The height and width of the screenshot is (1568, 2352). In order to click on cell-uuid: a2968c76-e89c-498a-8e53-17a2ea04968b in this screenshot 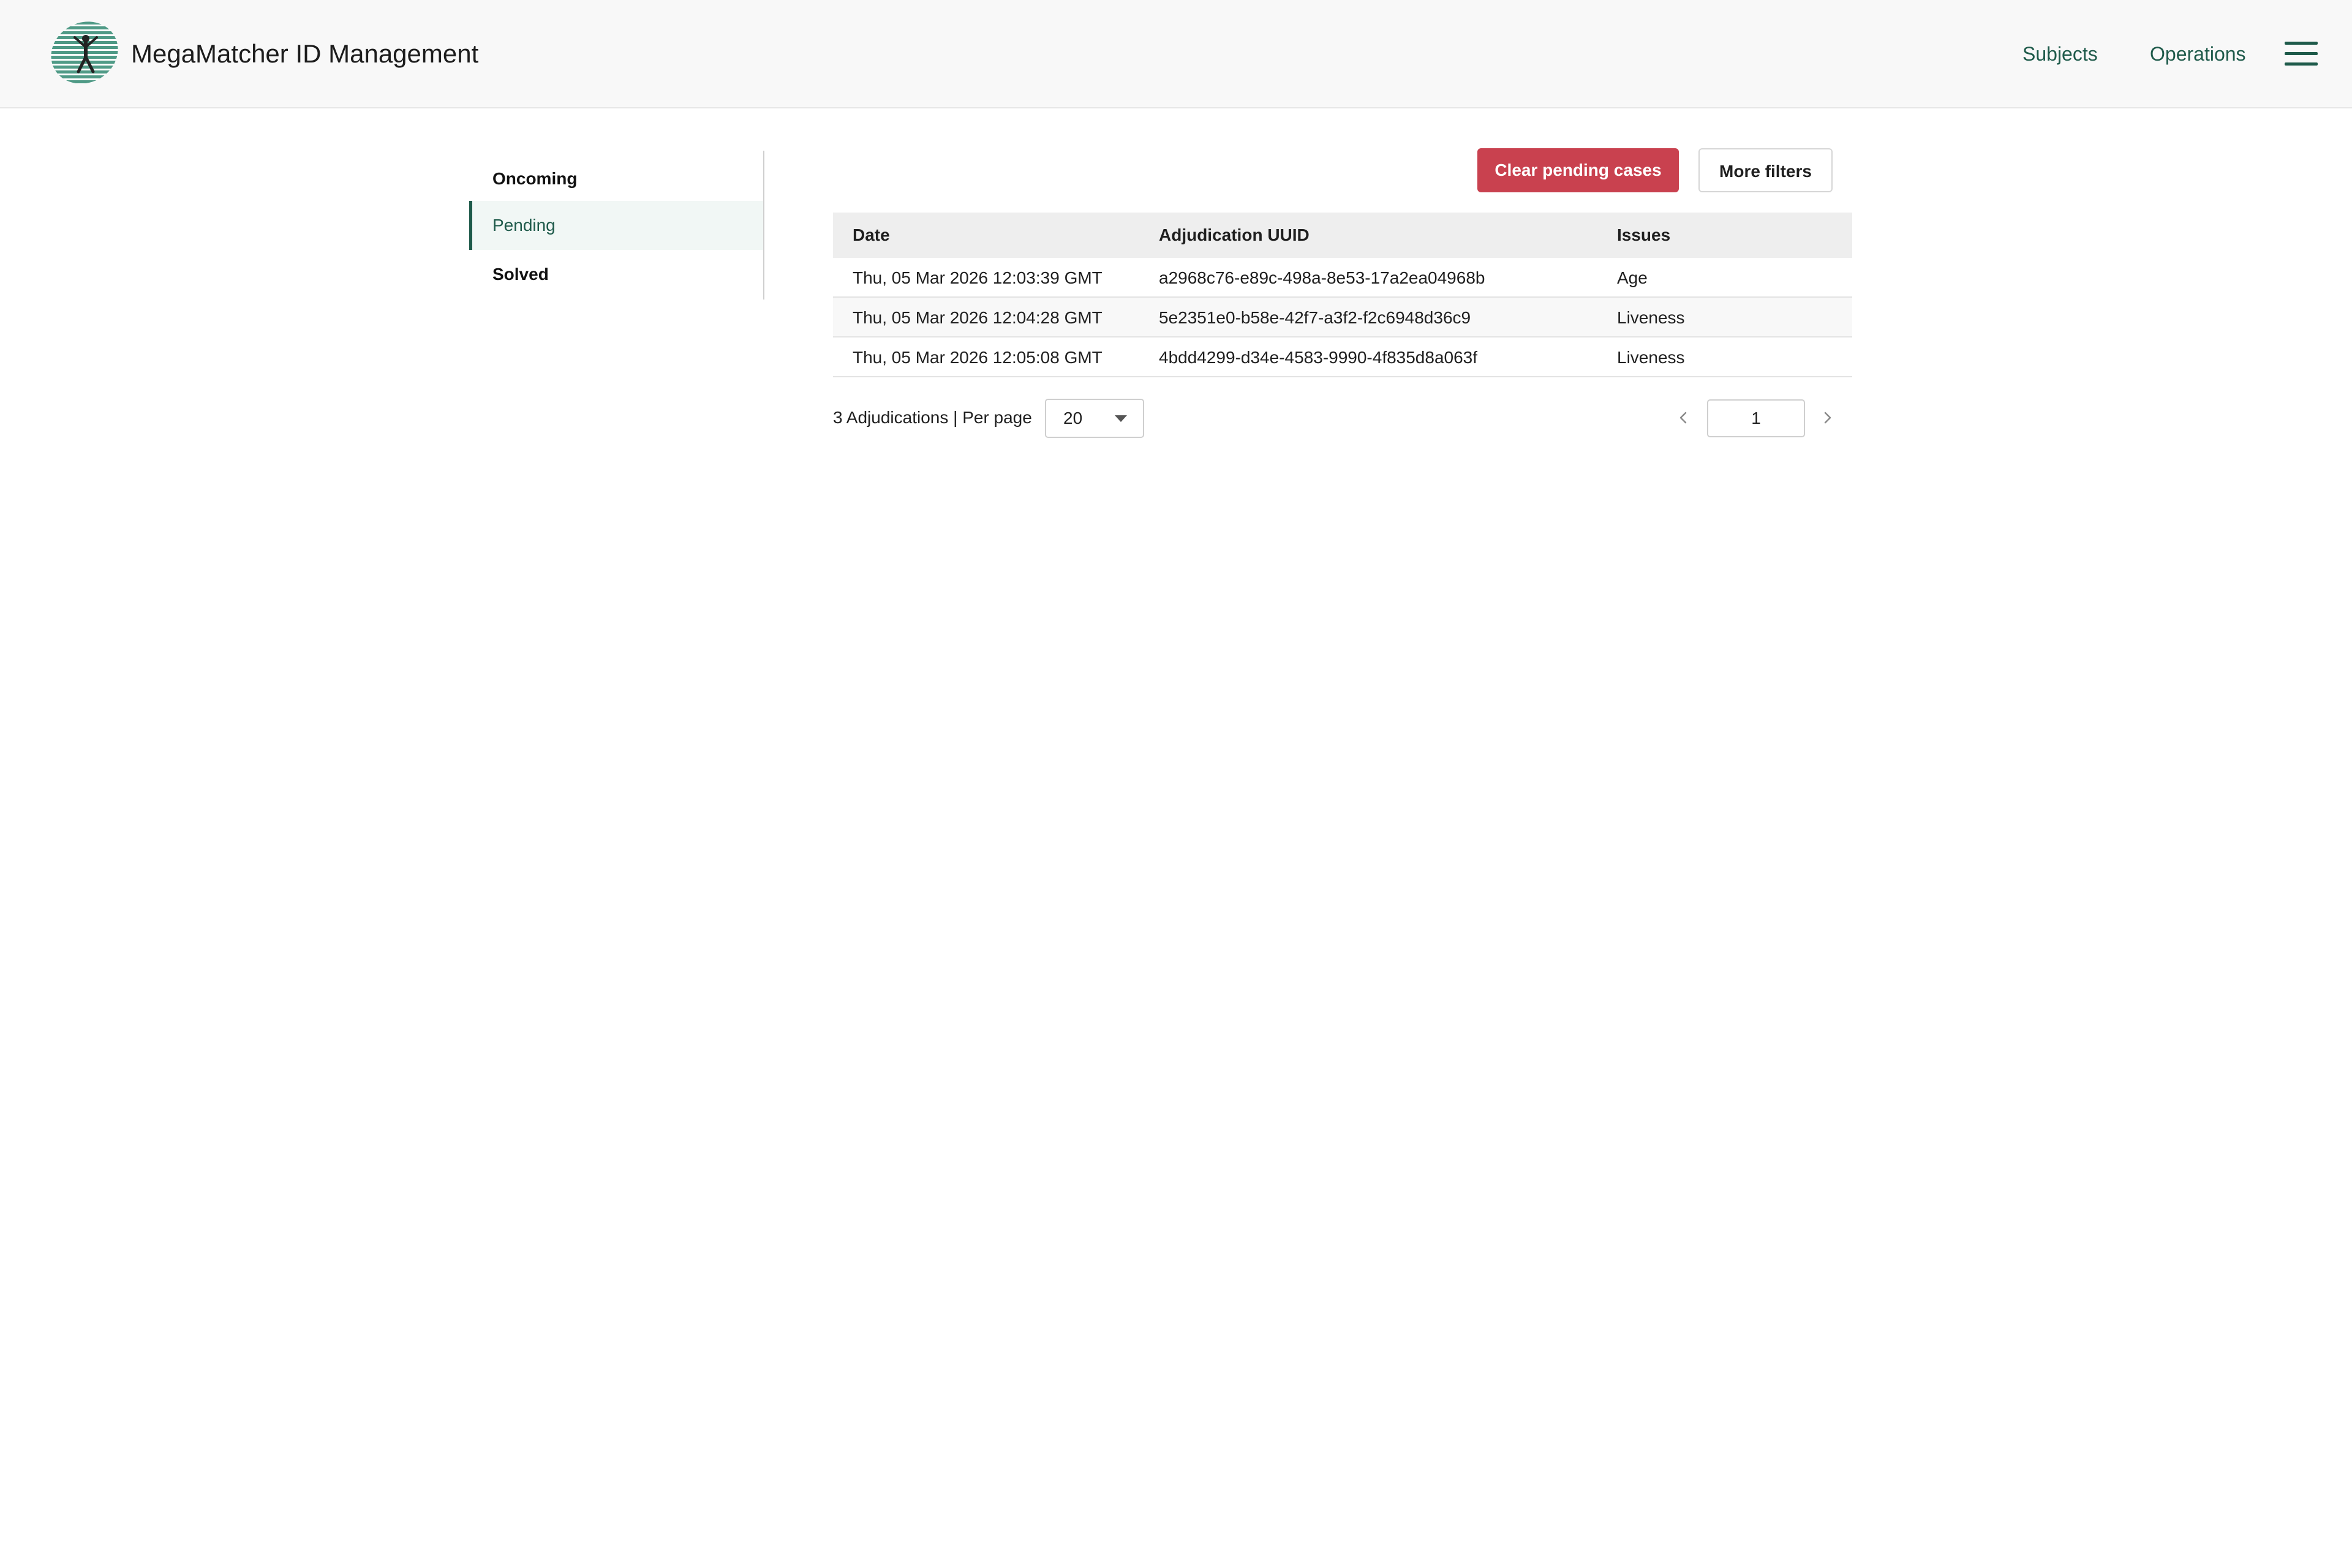, I will do `click(1322, 277)`.